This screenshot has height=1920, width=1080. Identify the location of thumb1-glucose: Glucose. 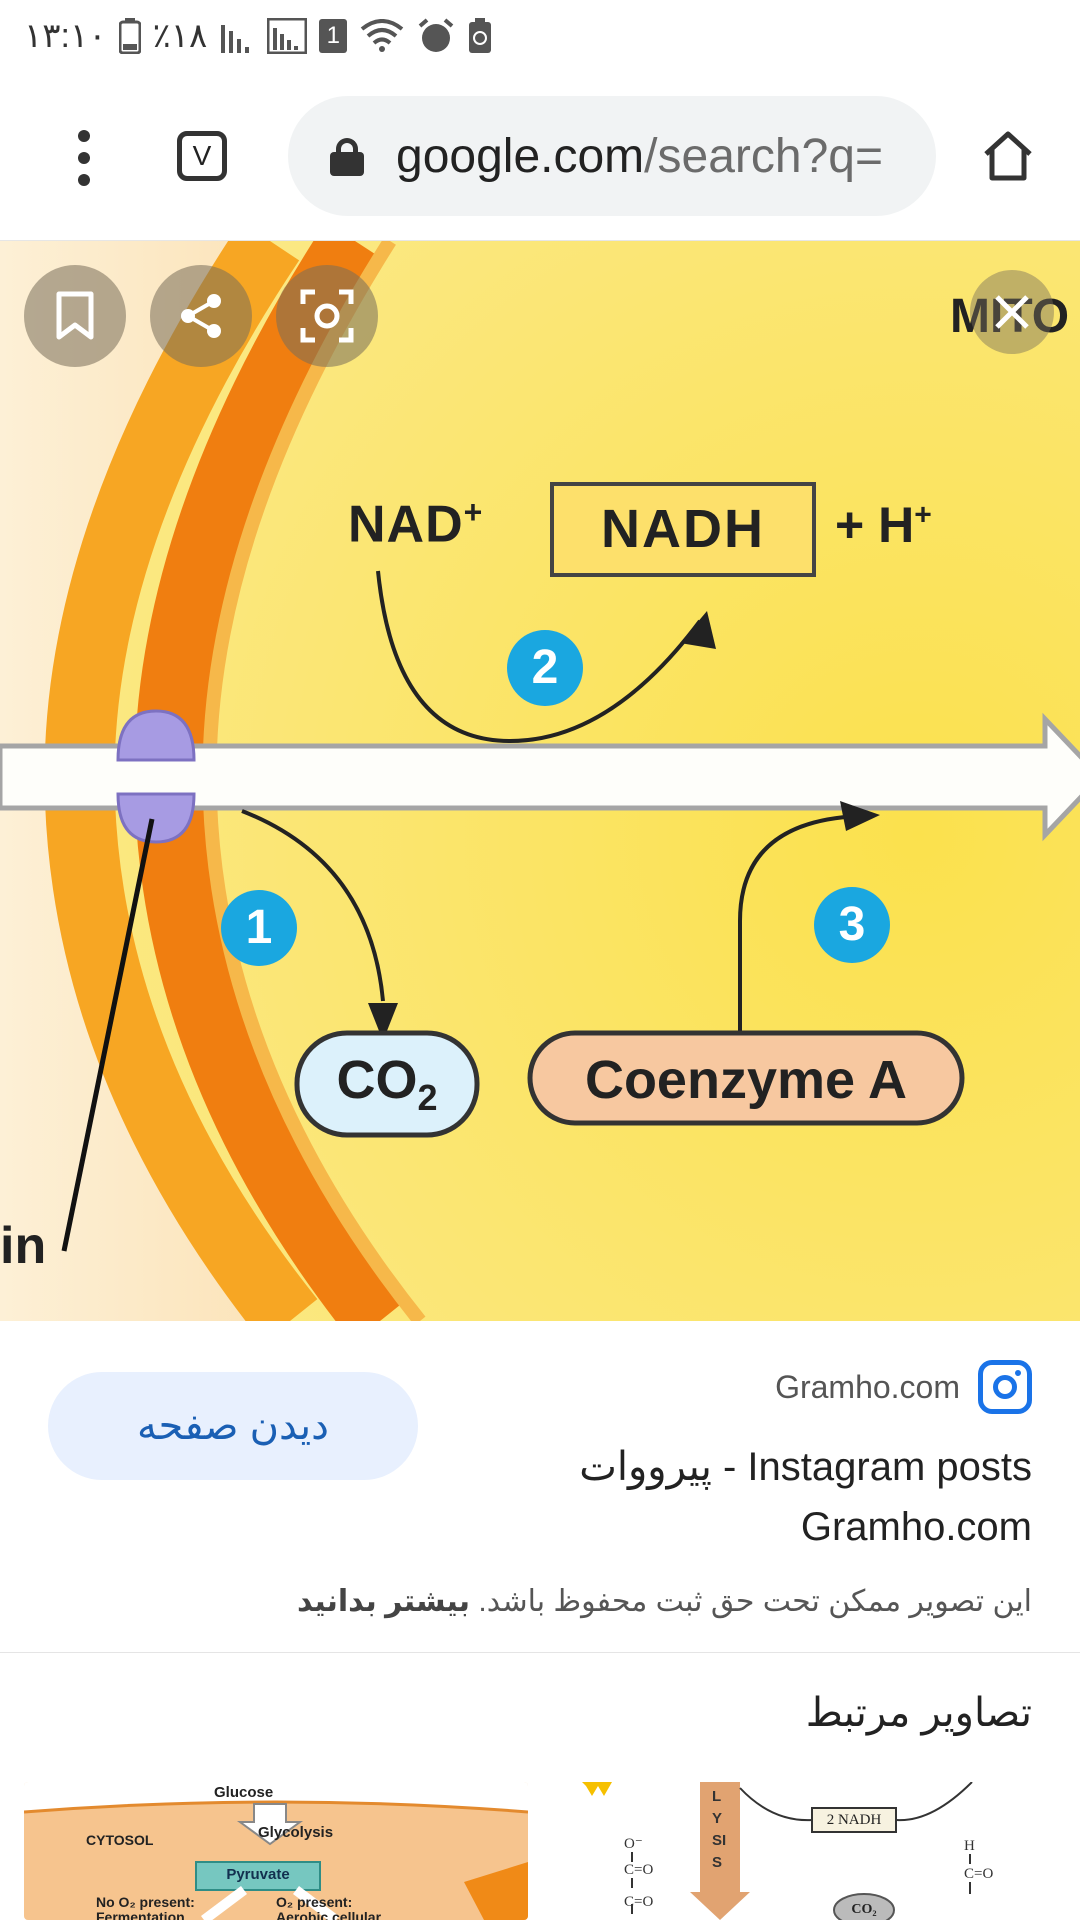
(244, 1792).